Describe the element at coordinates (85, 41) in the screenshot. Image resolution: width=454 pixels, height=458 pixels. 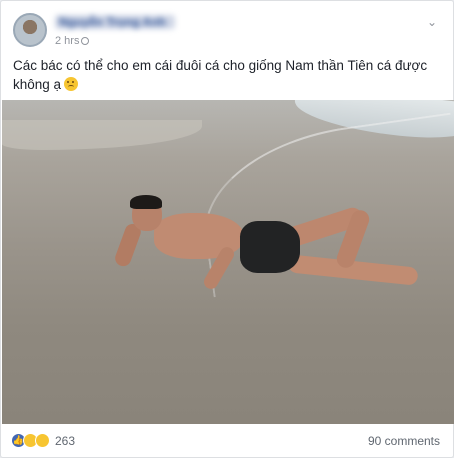
I see `globe-icon` at that location.